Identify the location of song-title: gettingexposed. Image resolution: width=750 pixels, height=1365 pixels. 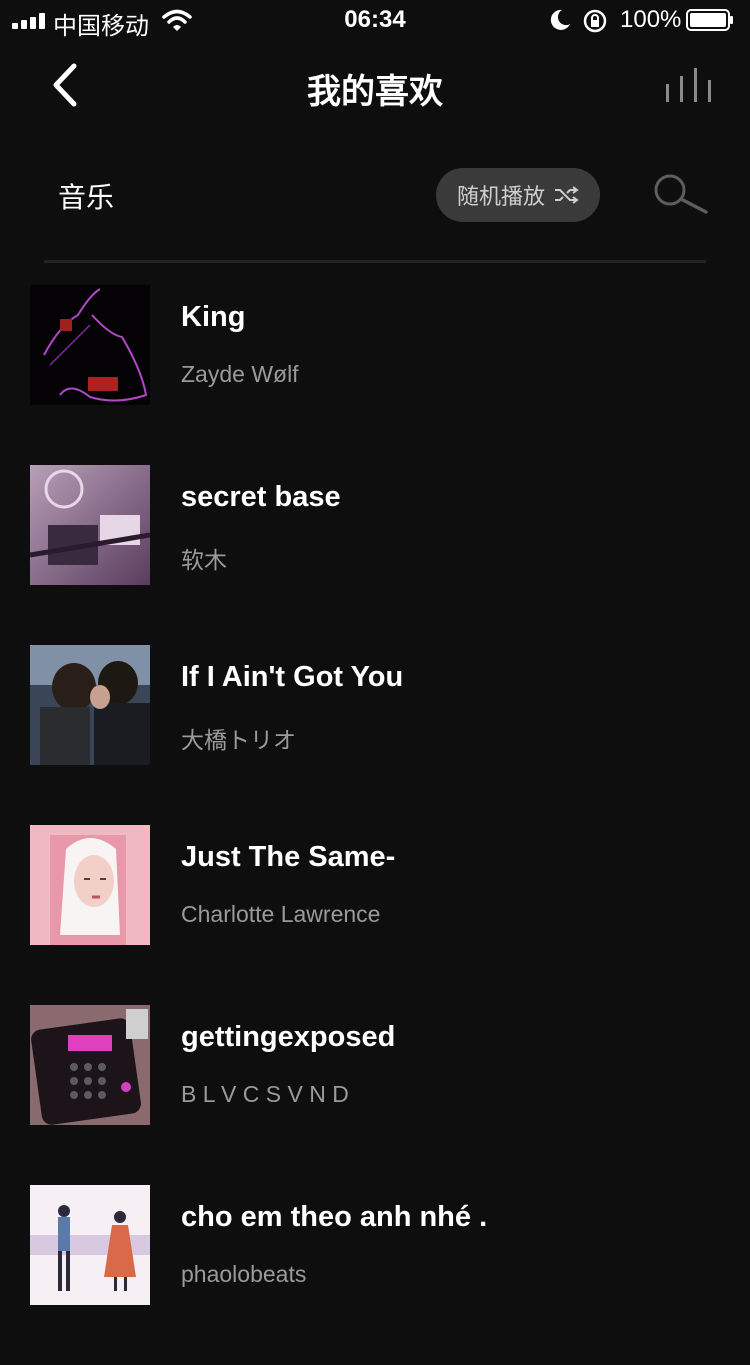
(288, 1037).